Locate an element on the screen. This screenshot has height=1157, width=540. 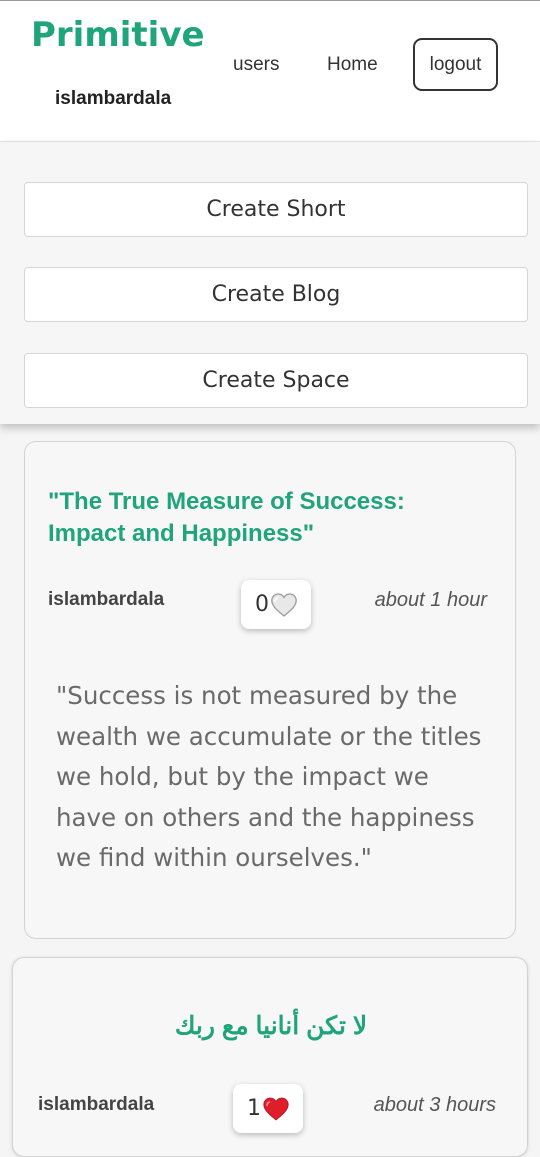
current-username: islambardala is located at coordinates (113, 98).